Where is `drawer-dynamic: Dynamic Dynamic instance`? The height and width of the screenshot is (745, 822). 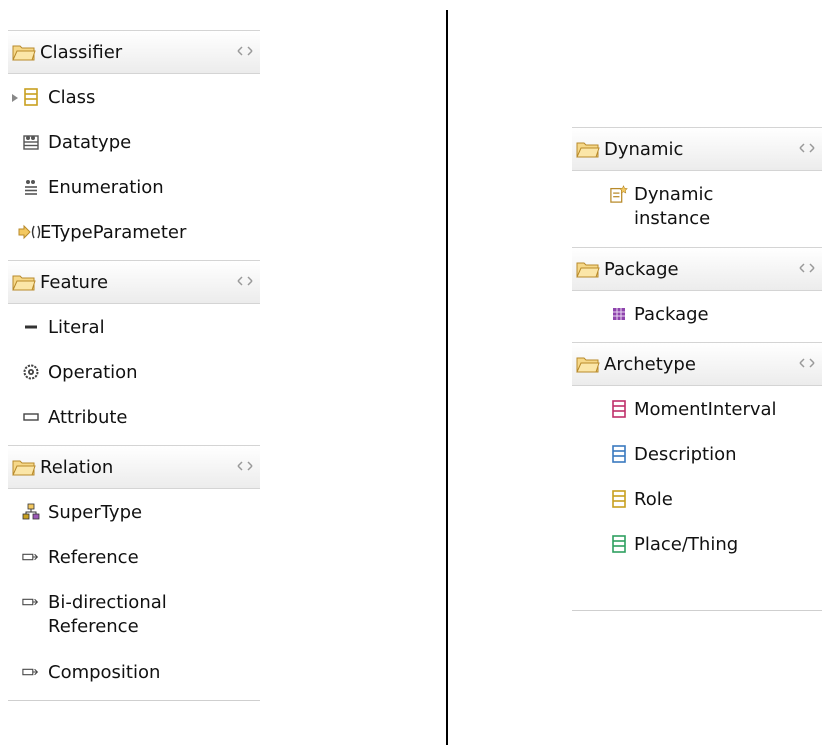 drawer-dynamic: Dynamic Dynamic instance is located at coordinates (697, 187).